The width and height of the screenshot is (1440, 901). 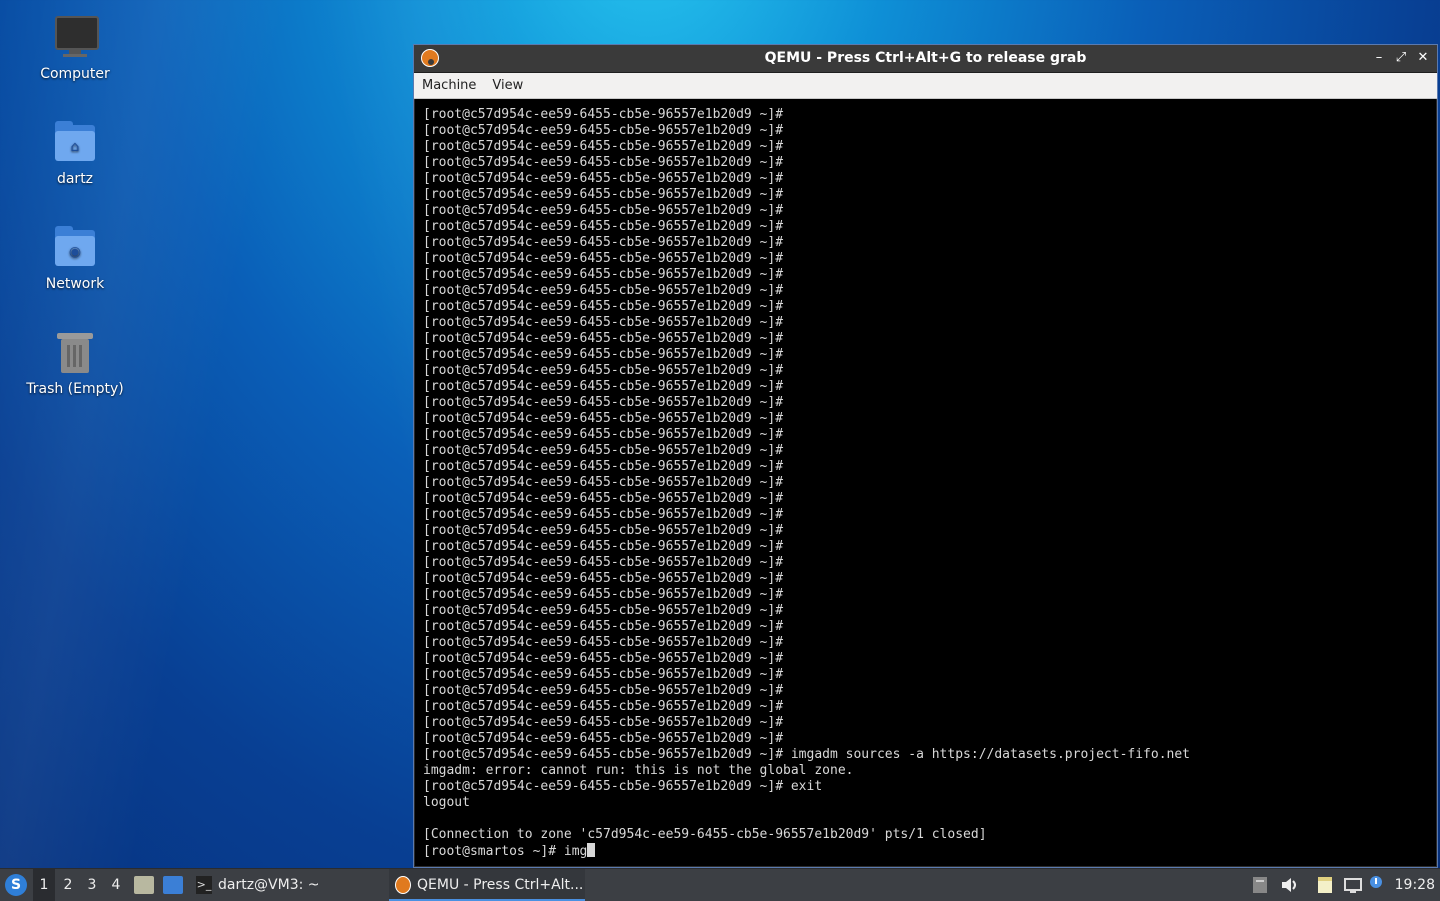 What do you see at coordinates (449, 85) in the screenshot?
I see `menu-machine: Machine` at bounding box center [449, 85].